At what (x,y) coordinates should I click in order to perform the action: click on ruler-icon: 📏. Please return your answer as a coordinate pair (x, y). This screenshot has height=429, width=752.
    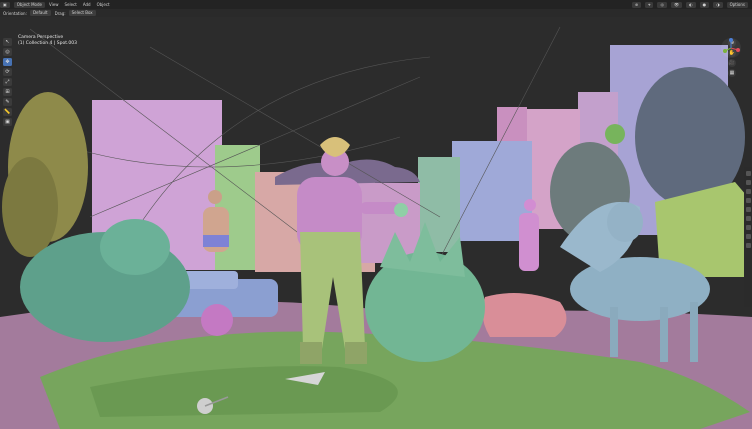
    Looking at the image, I should click on (7, 112).